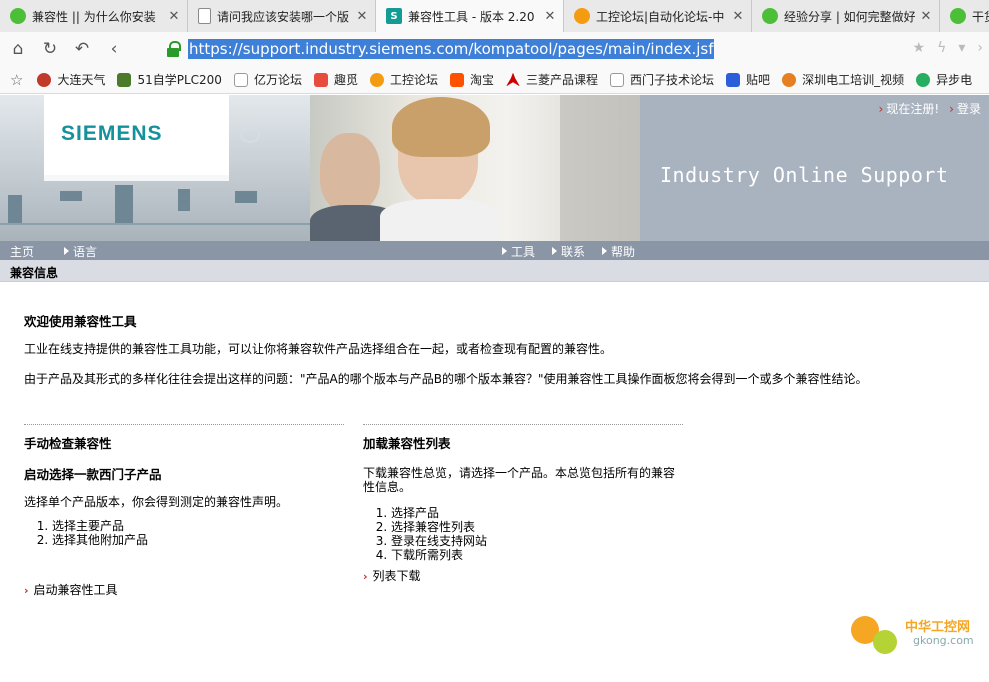  Describe the element at coordinates (909, 108) in the screenshot. I see `register-link: › 现在注册!` at that location.